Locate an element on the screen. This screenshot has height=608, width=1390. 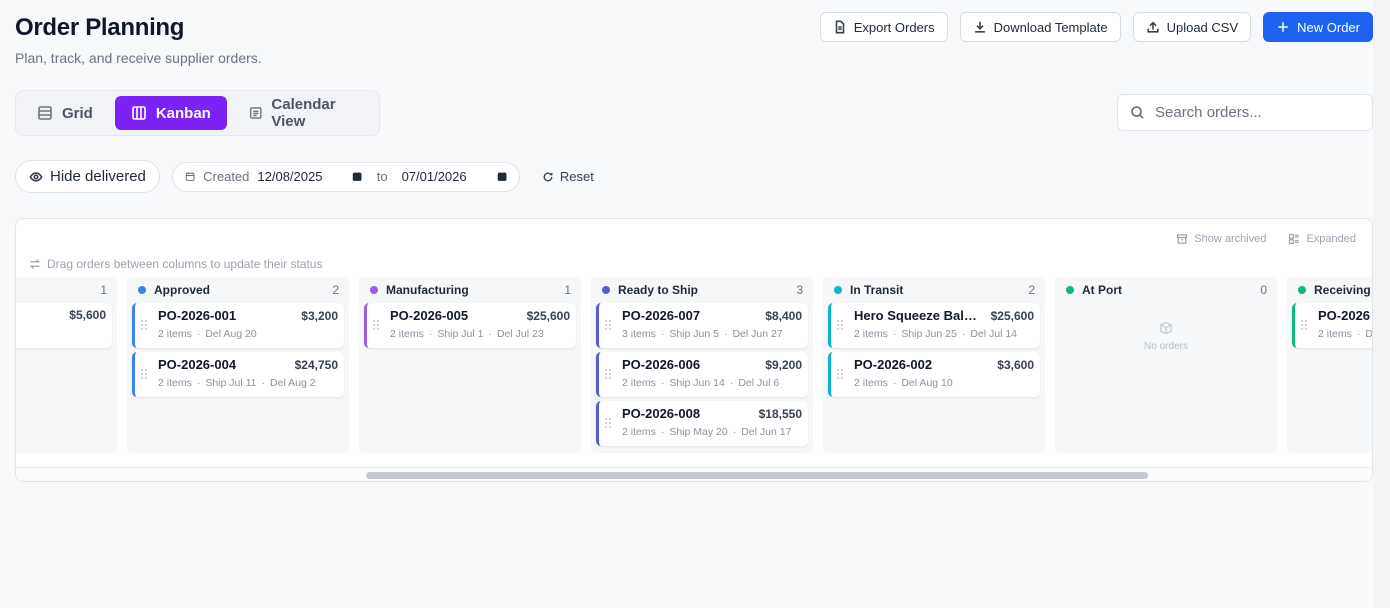
kanban-column: Receiving PO-2026 2 items · D is located at coordinates (1330, 365).